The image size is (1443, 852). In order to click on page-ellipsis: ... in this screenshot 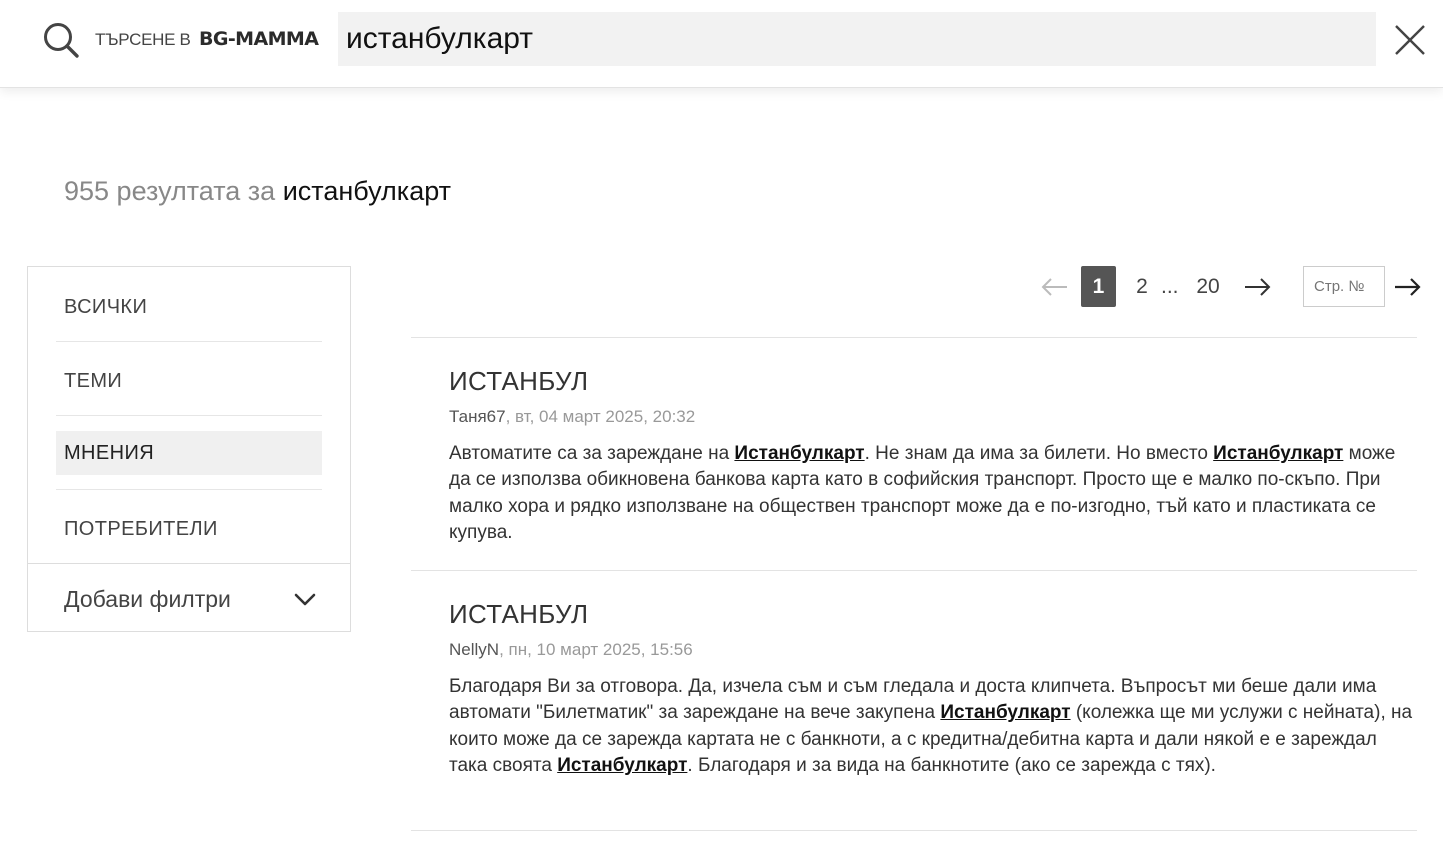, I will do `click(1170, 286)`.